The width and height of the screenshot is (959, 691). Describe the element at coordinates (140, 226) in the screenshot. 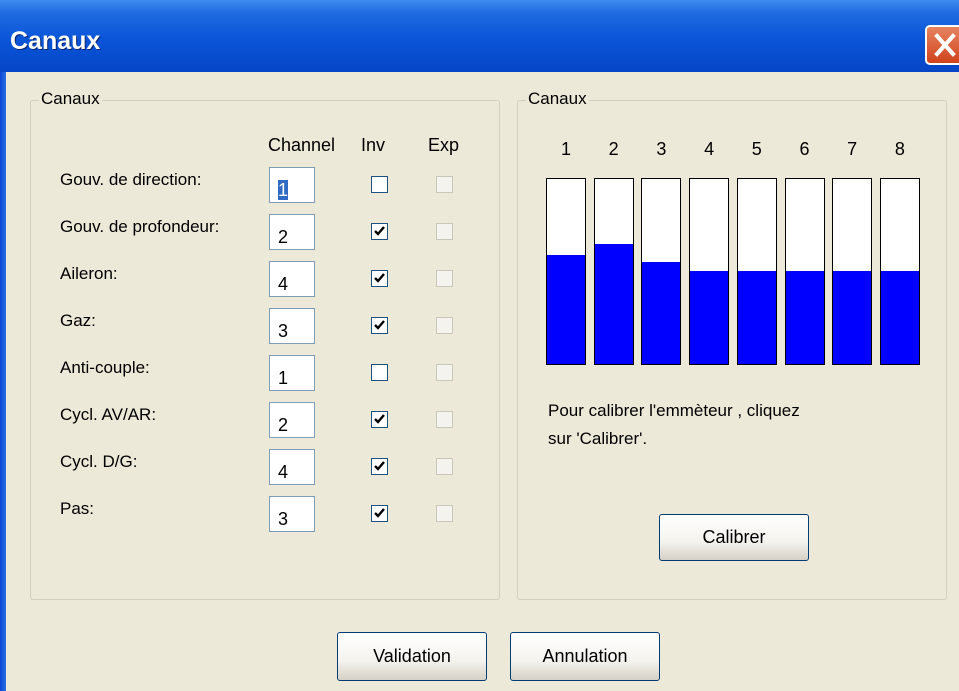

I see `row-label: Gouv. de profondeur:` at that location.